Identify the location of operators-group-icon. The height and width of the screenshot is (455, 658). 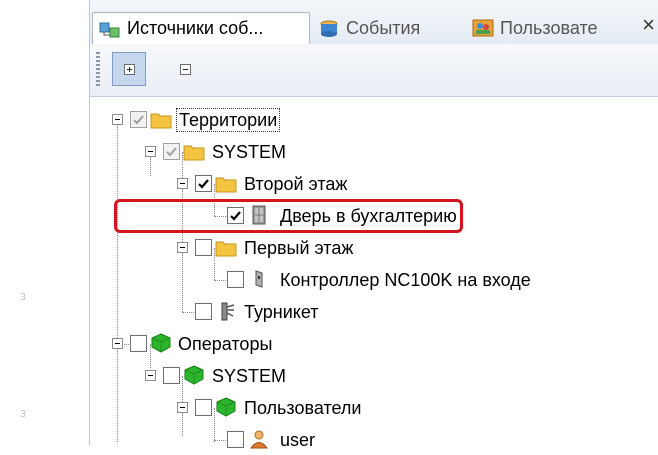
(194, 375).